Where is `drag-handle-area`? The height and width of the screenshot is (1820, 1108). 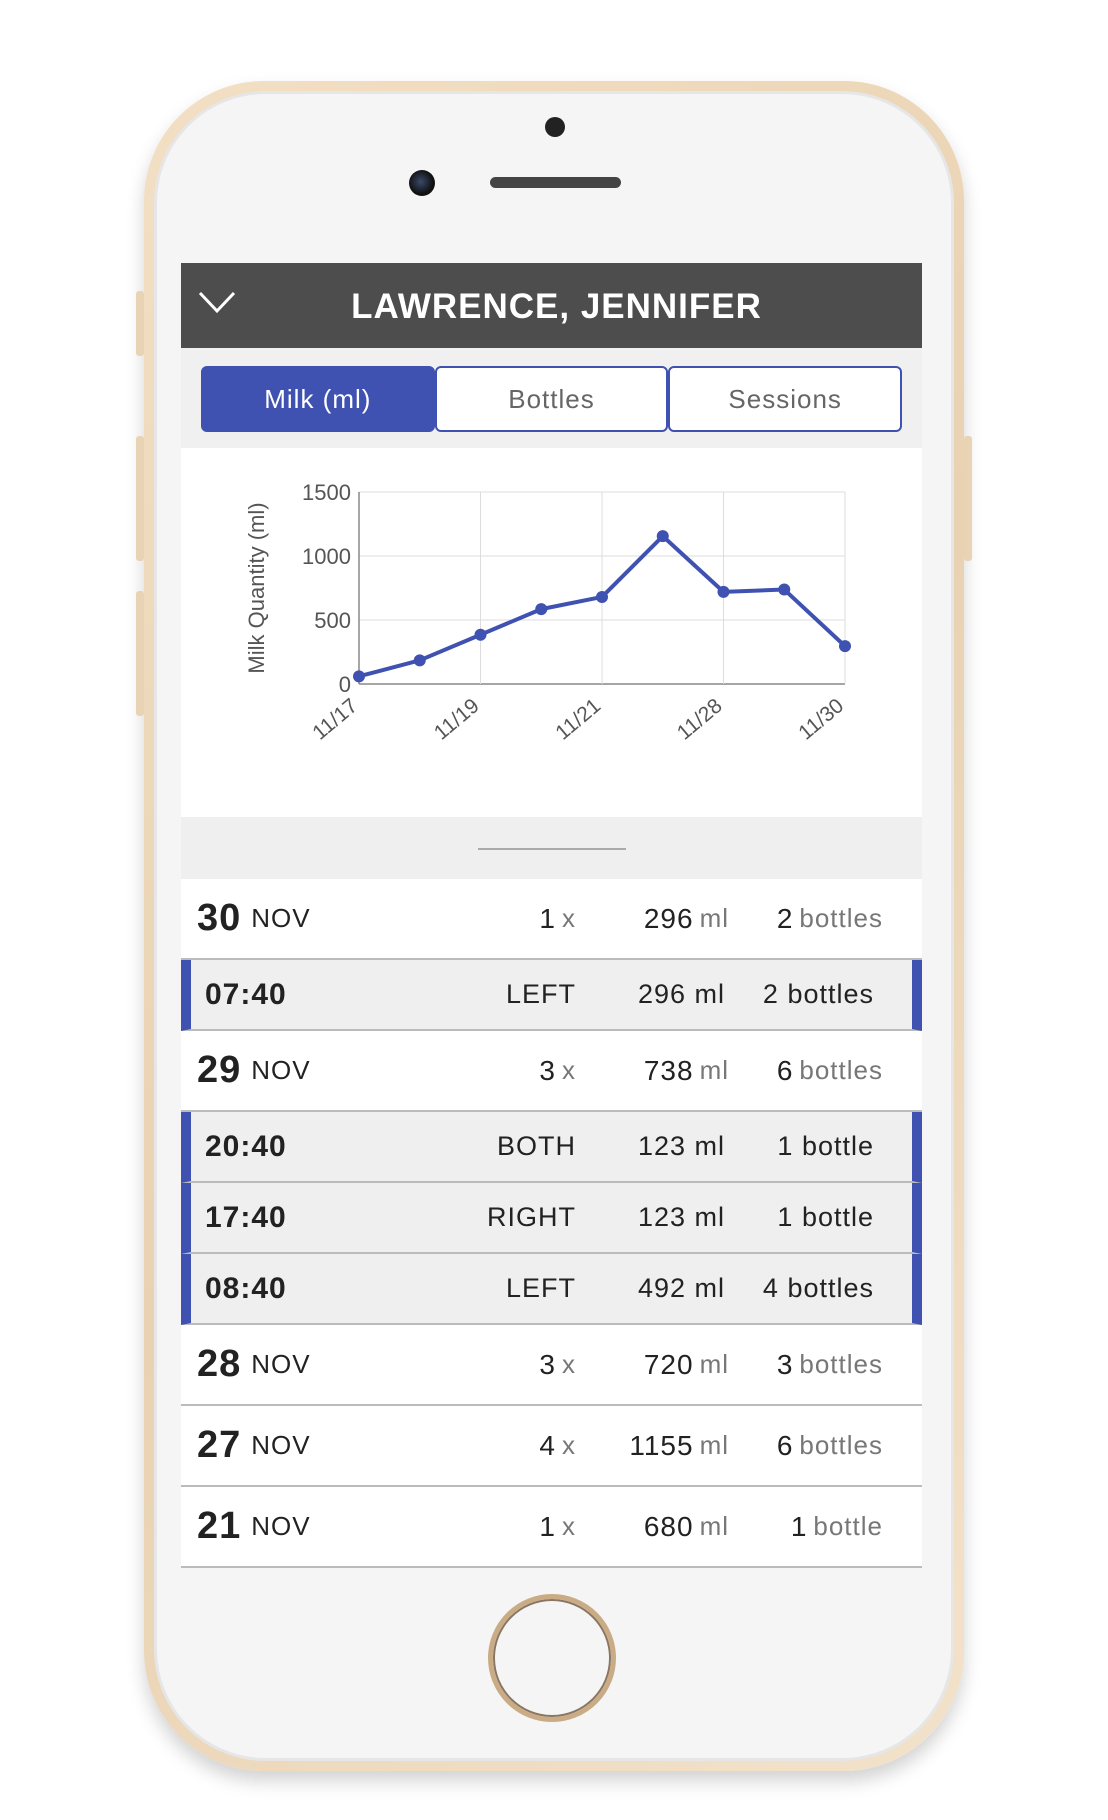
drag-handle-area is located at coordinates (551, 848).